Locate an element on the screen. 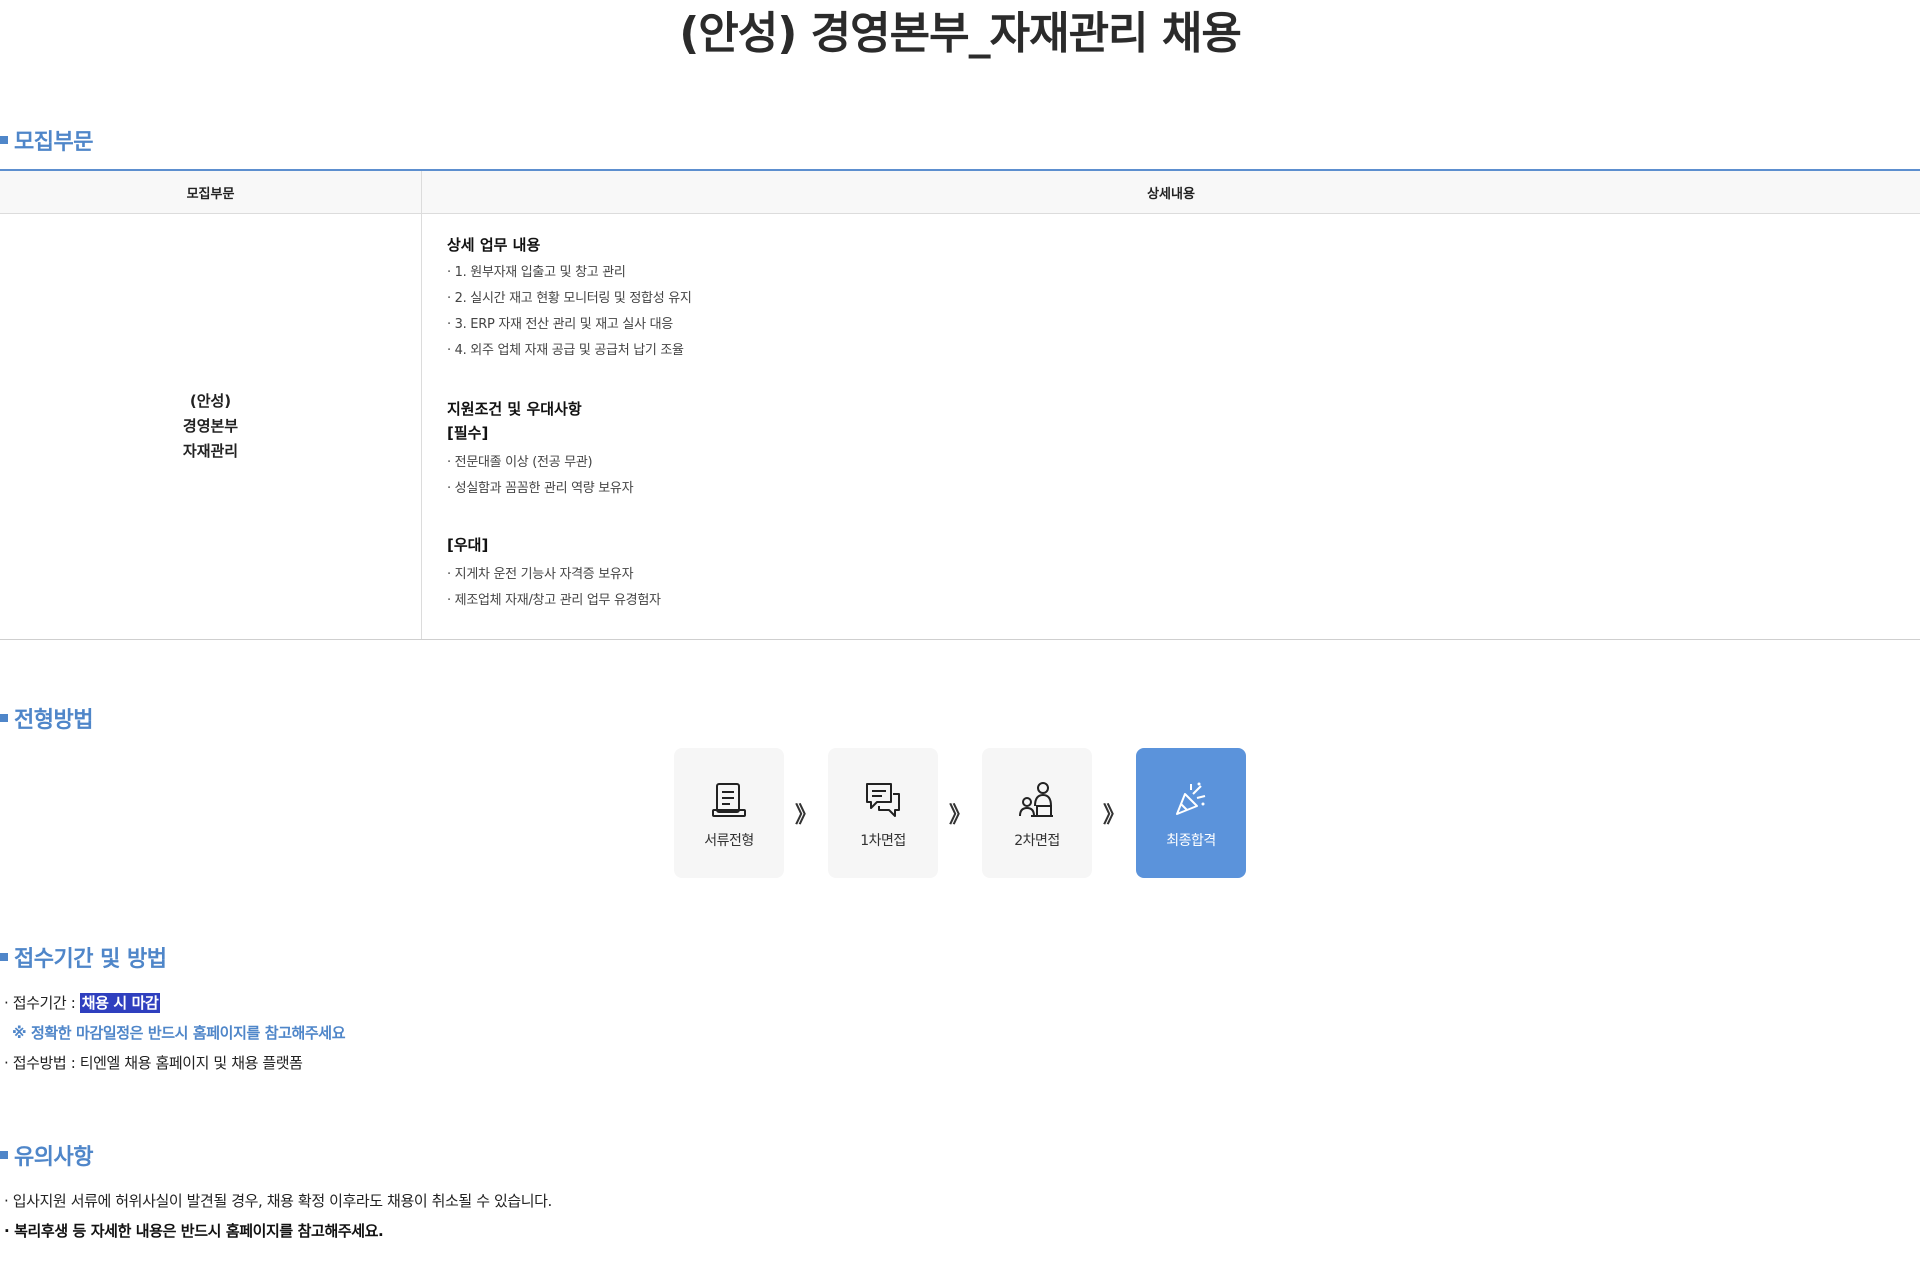 This screenshot has width=1920, height=1265. process-step-label: 1차면접 is located at coordinates (883, 841).